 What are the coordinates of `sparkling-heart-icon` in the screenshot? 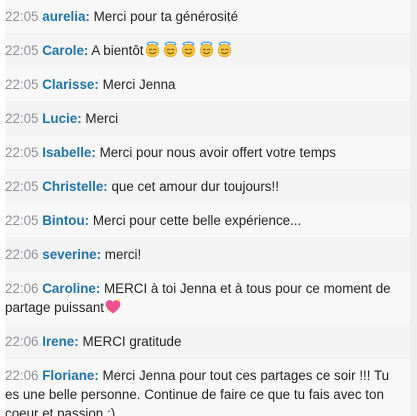 It's located at (113, 306).